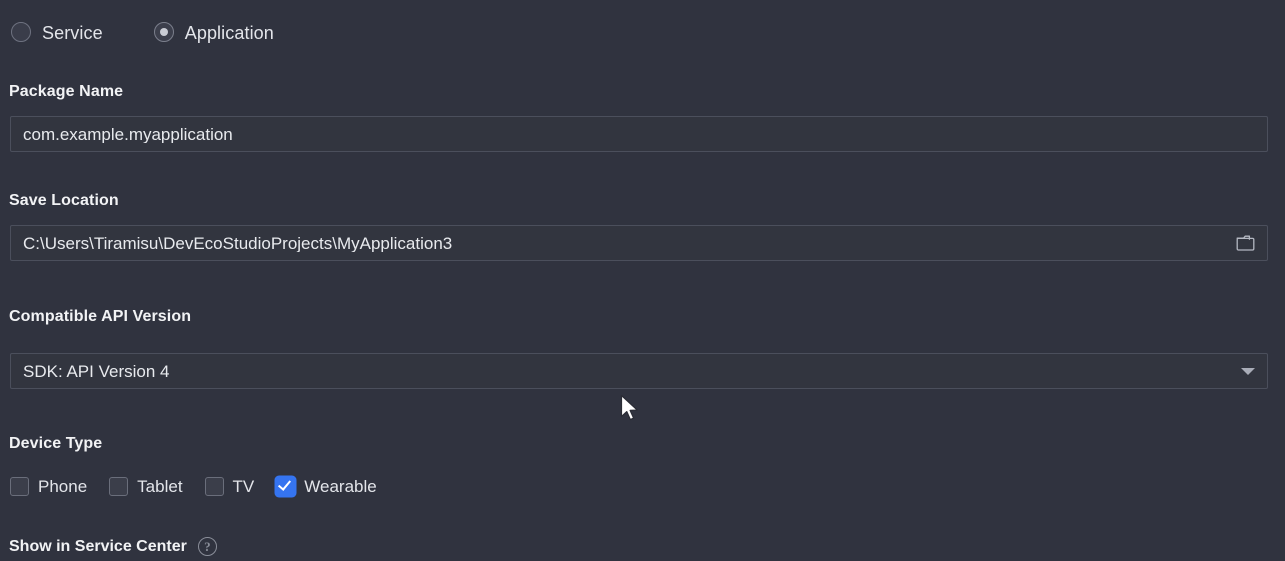  I want to click on chevron-down-icon, so click(1248, 371).